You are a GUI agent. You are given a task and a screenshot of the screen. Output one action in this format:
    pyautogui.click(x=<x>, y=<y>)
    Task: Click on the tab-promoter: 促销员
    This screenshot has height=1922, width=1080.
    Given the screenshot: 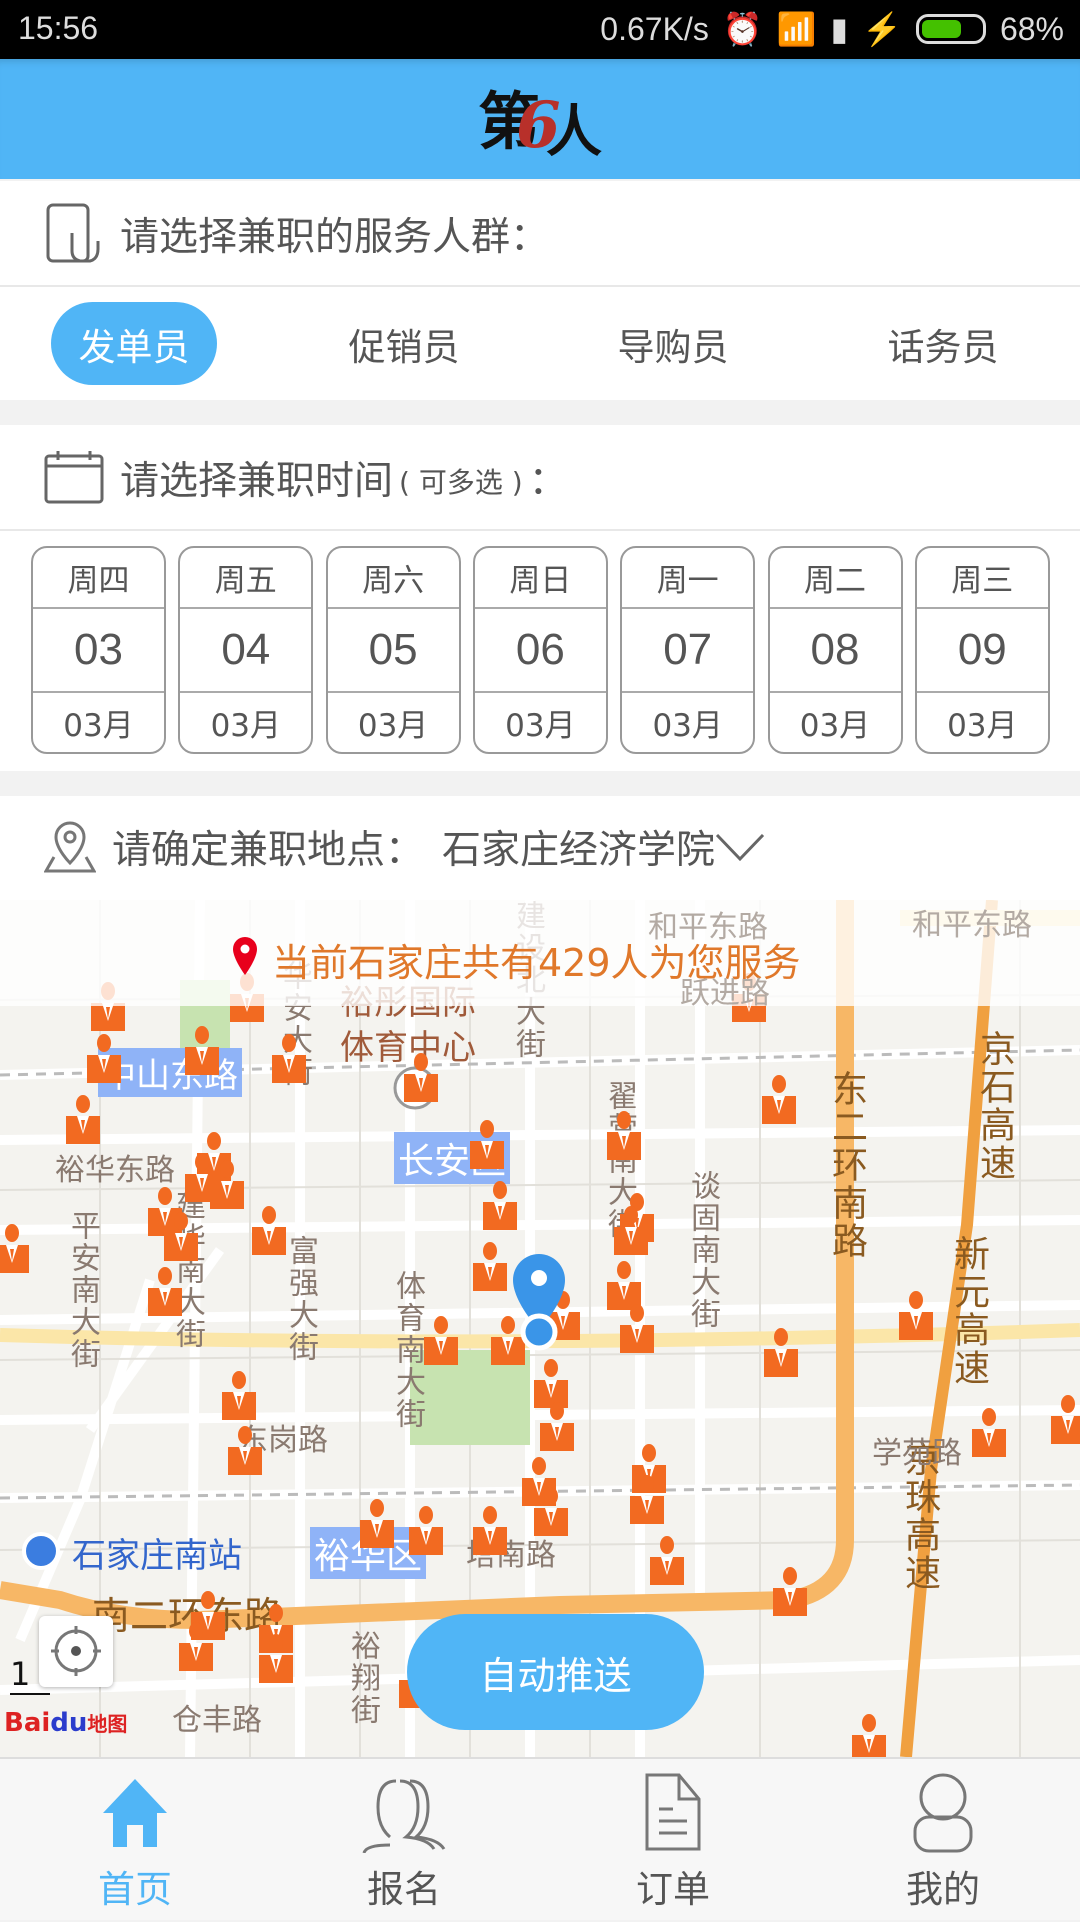 What is the action you would take?
    pyautogui.click(x=404, y=343)
    